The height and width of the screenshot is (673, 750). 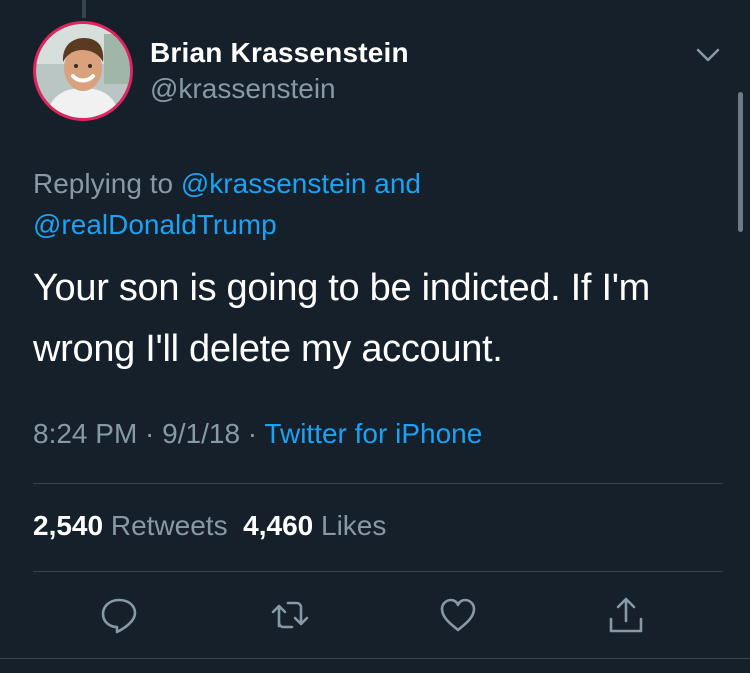 I want to click on replying-prefix: Replying to, so click(x=107, y=183).